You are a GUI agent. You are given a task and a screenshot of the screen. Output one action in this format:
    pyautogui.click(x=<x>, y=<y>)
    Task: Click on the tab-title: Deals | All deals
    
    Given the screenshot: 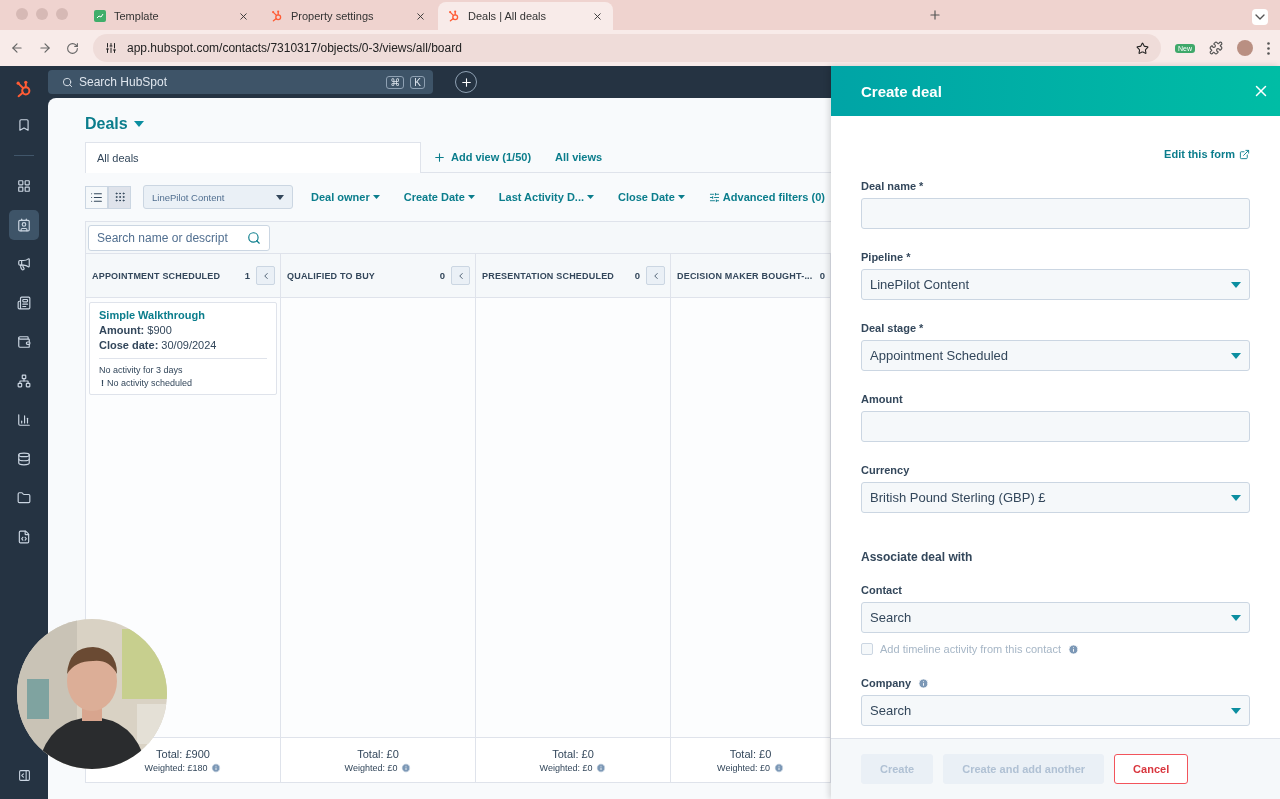 What is the action you would take?
    pyautogui.click(x=508, y=16)
    